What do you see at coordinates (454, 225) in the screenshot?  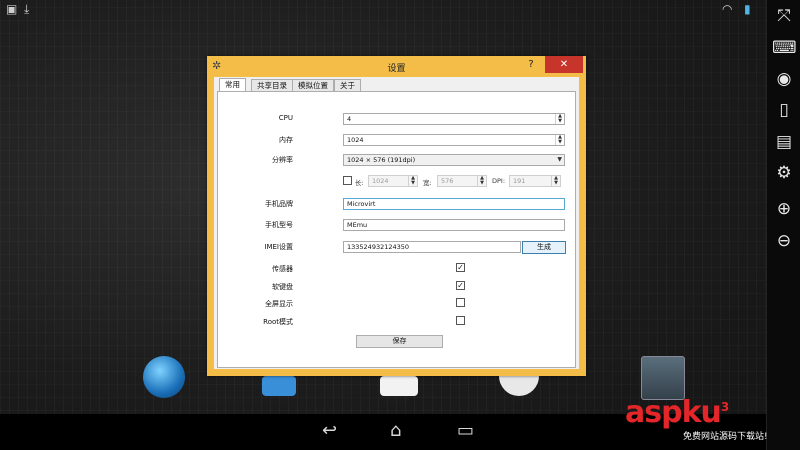 I see `model-input: MEmu` at bounding box center [454, 225].